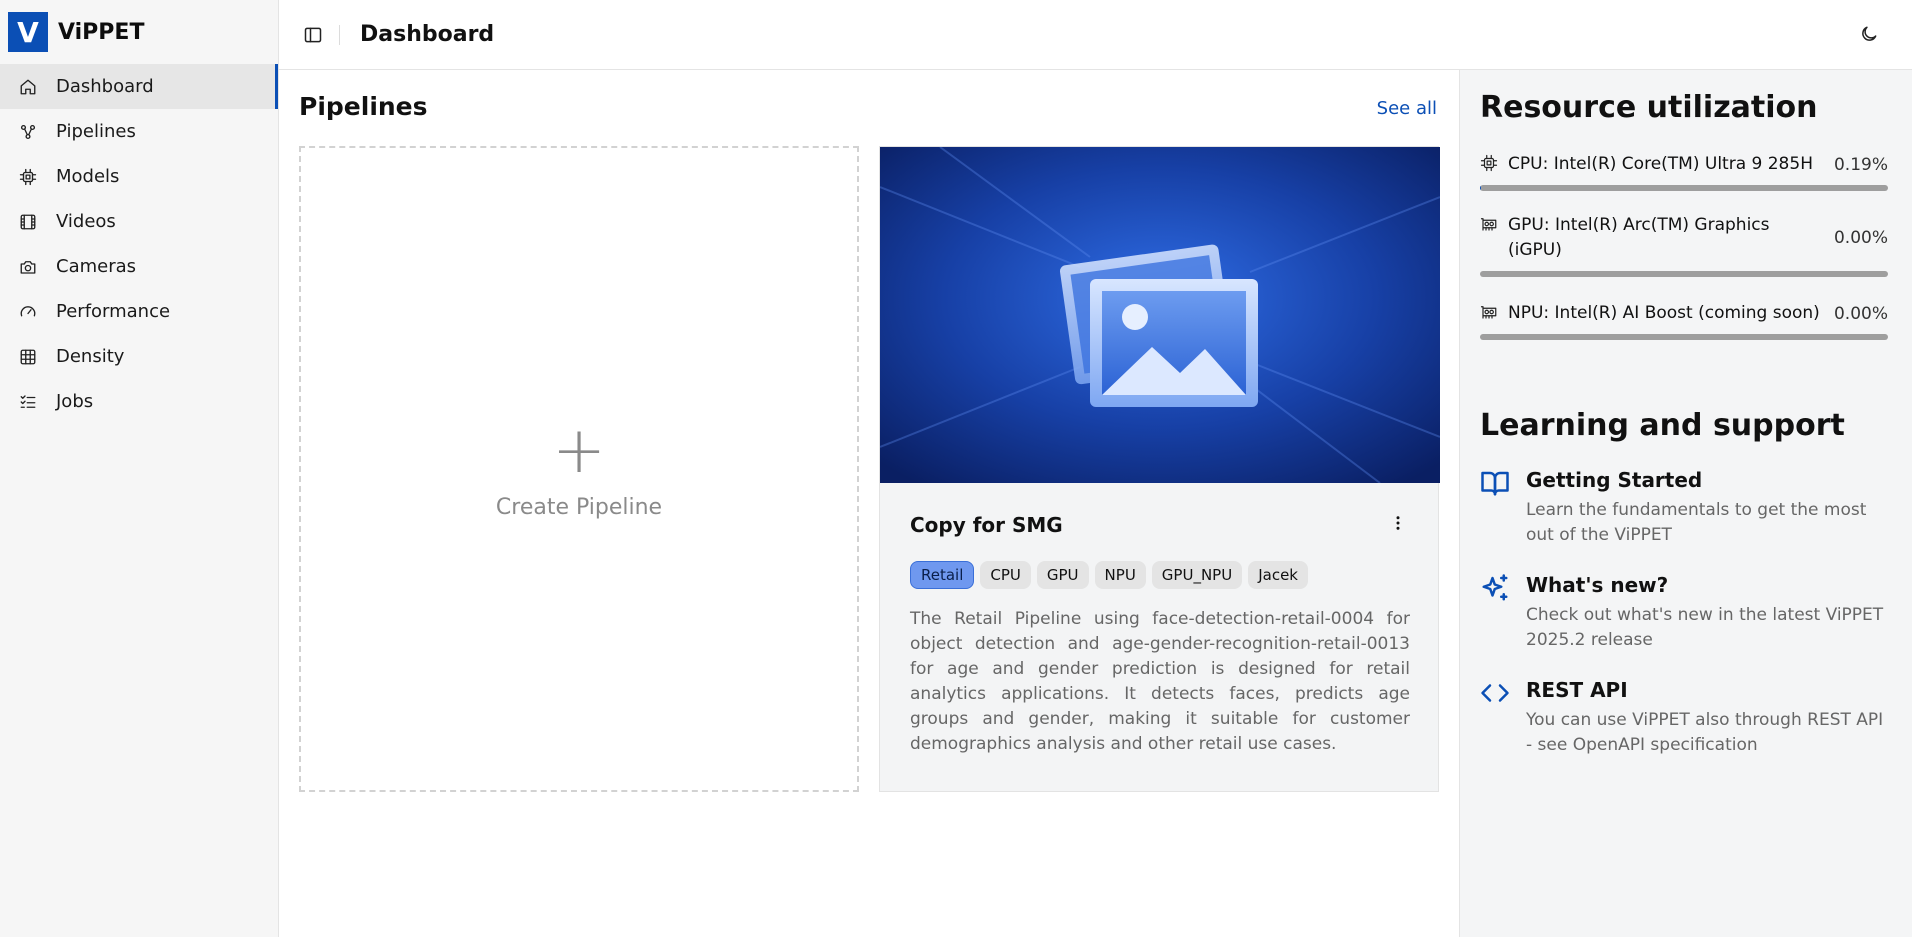 The height and width of the screenshot is (937, 1912). I want to click on home-icon, so click(28, 87).